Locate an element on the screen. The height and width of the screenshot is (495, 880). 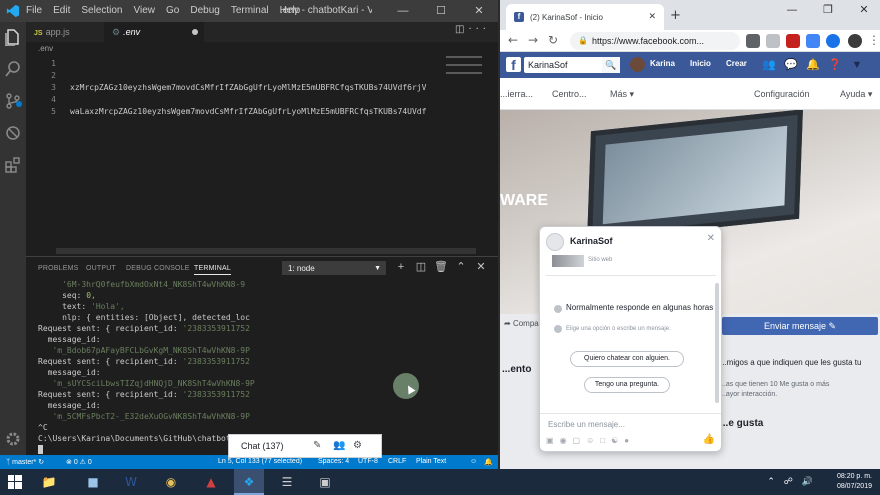
taskbar-vscode-icon: ❖ is located at coordinates (249, 482).